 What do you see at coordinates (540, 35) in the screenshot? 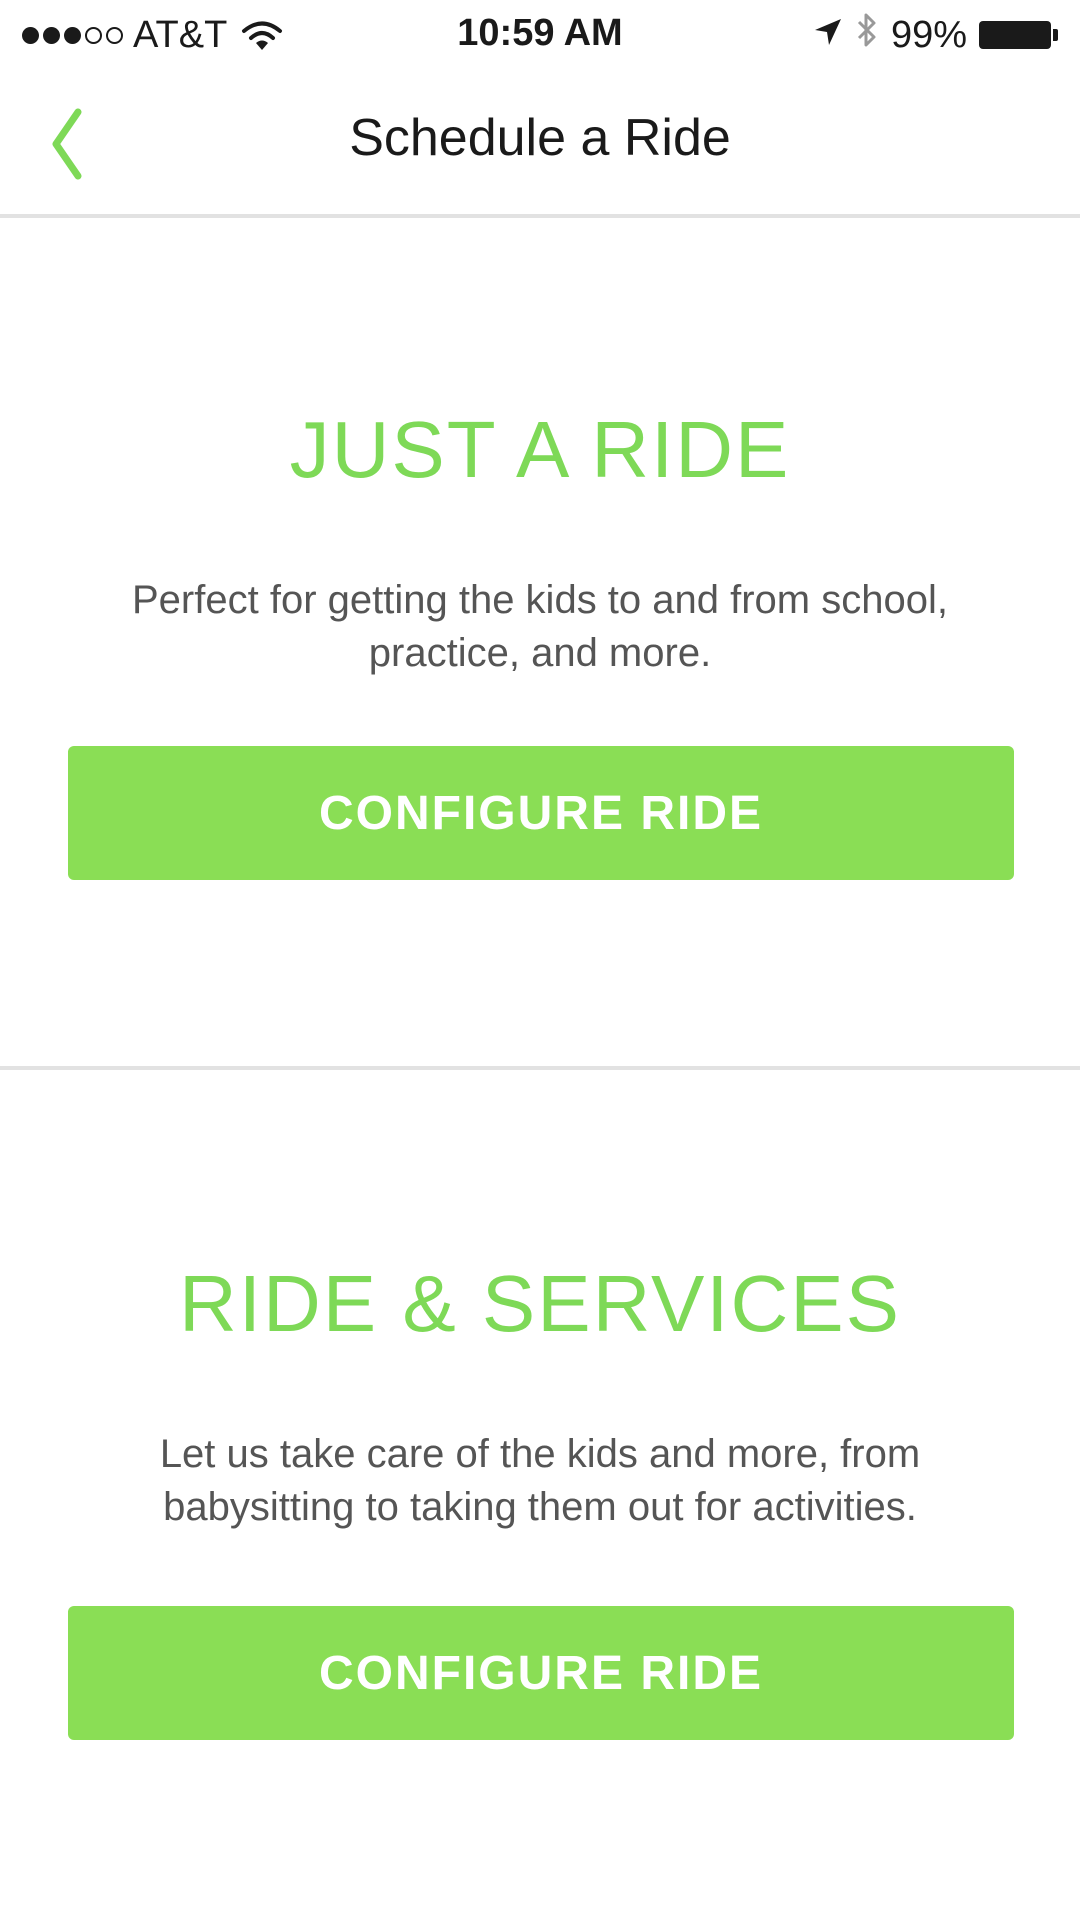
I see `status-bar: AT&T 10:59 AM 99%` at bounding box center [540, 35].